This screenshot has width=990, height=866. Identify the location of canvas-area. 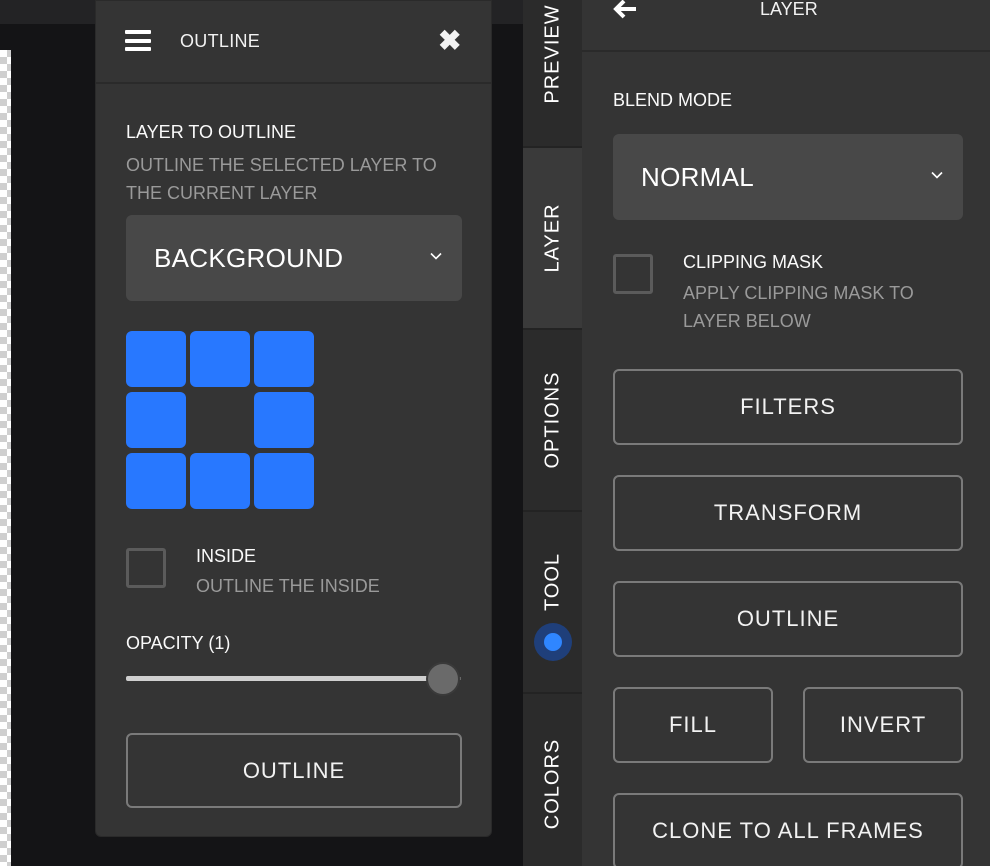
(5, 458).